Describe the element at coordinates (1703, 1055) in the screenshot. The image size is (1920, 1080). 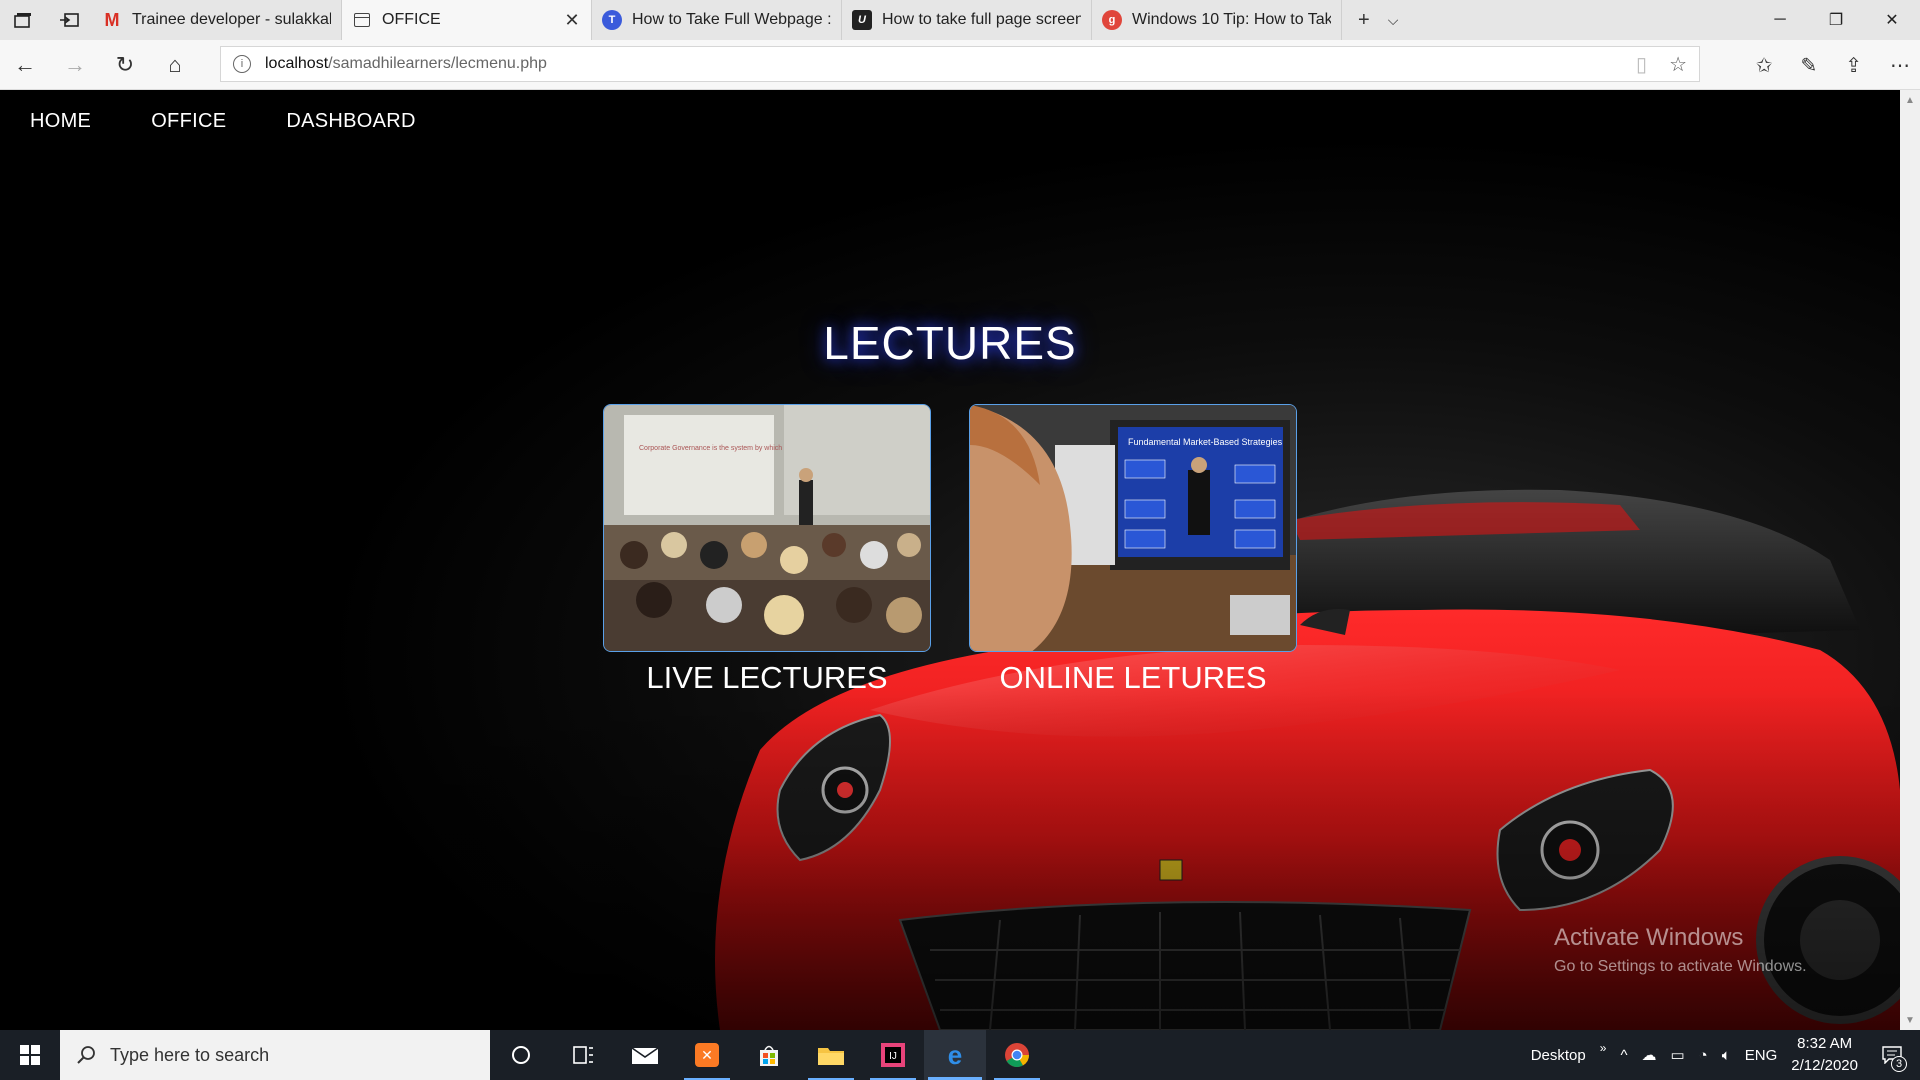
I see `wifi-icon: ◔` at that location.